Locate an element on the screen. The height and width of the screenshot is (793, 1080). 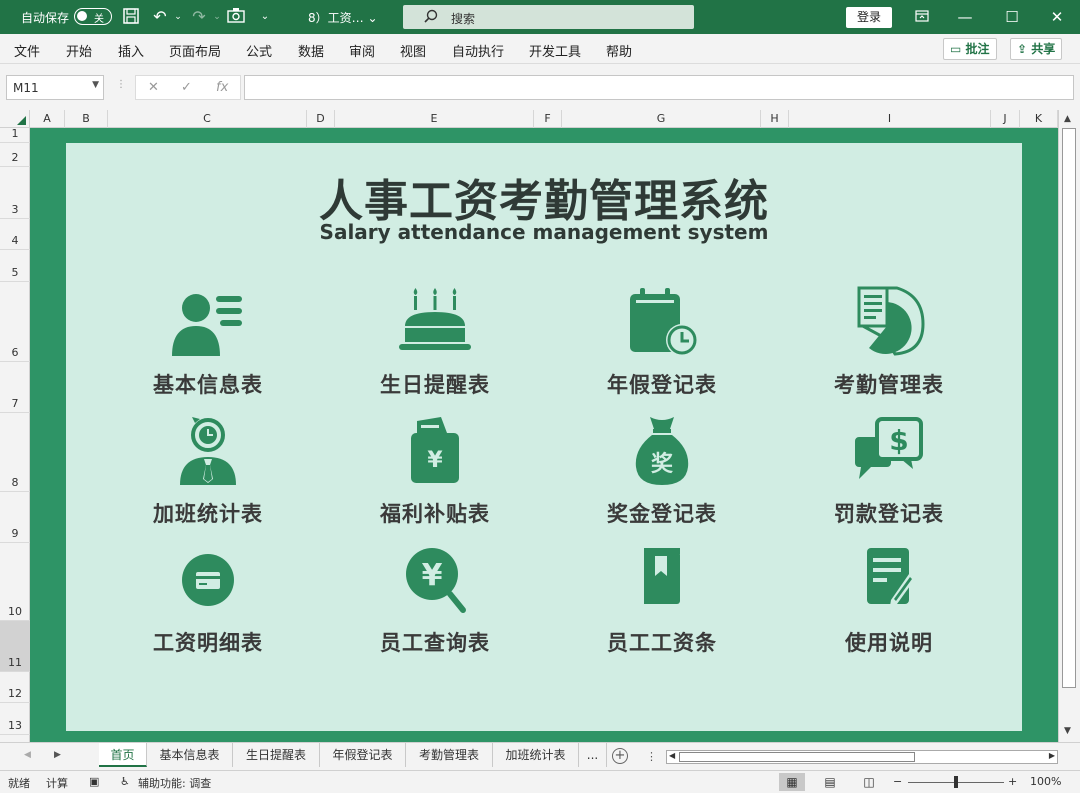
menu-view: 视图 is located at coordinates (413, 50).